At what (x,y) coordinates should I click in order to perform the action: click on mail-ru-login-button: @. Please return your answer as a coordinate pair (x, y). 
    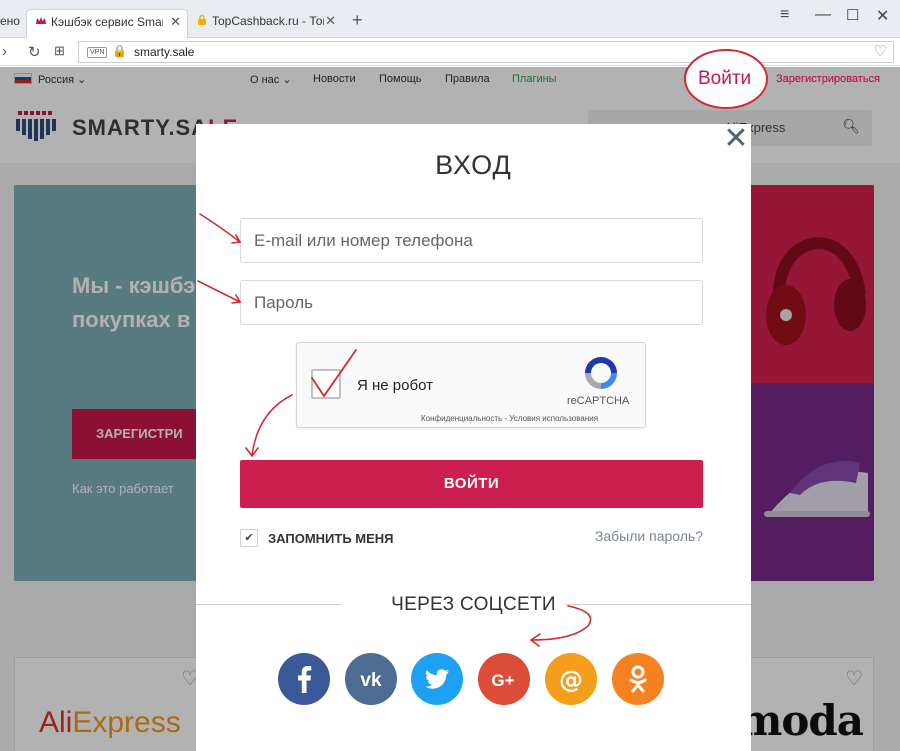
    Looking at the image, I should click on (571, 679).